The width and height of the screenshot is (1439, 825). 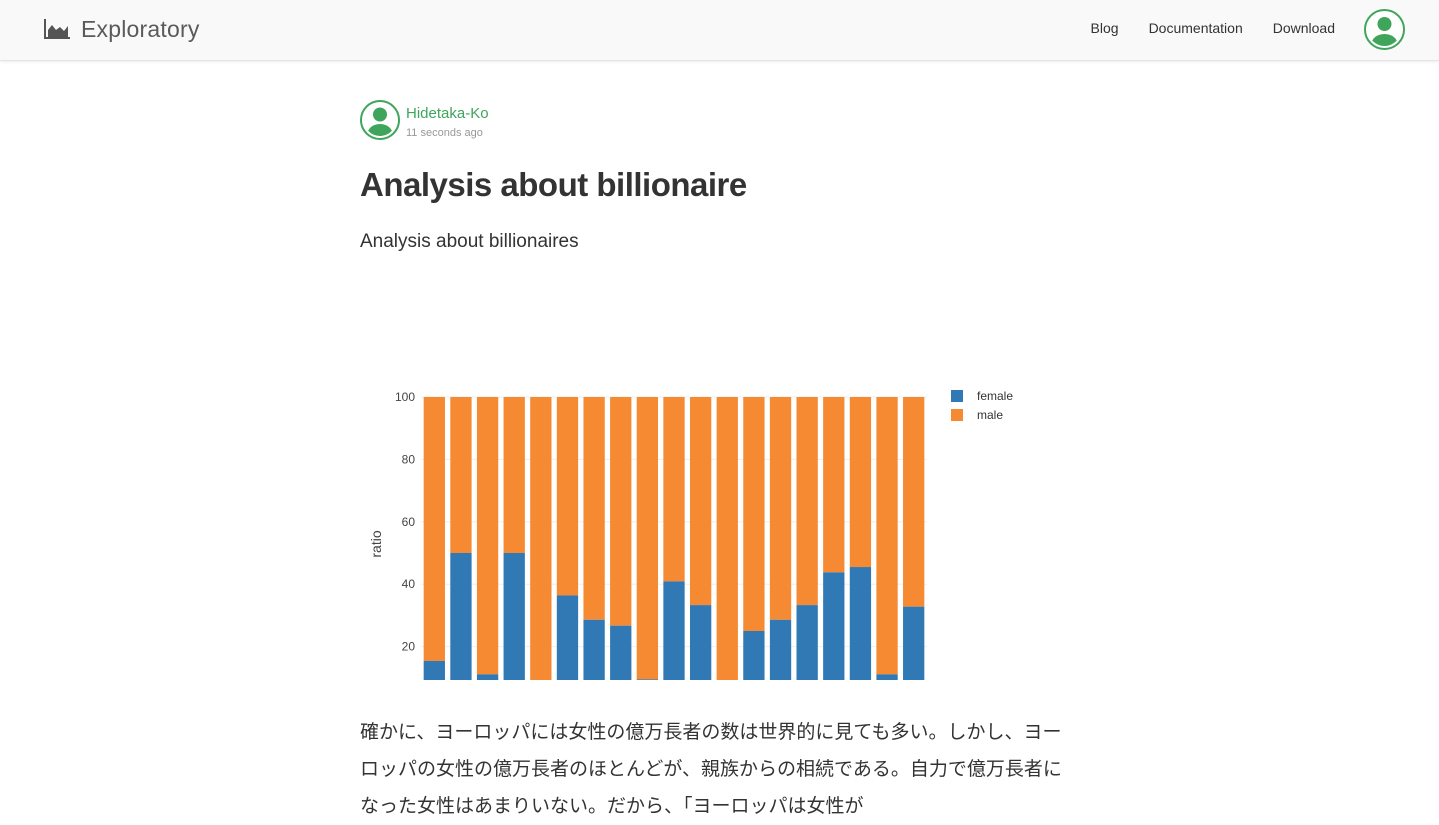 I want to click on post-timestamp: 11 seconds ago, so click(x=444, y=133).